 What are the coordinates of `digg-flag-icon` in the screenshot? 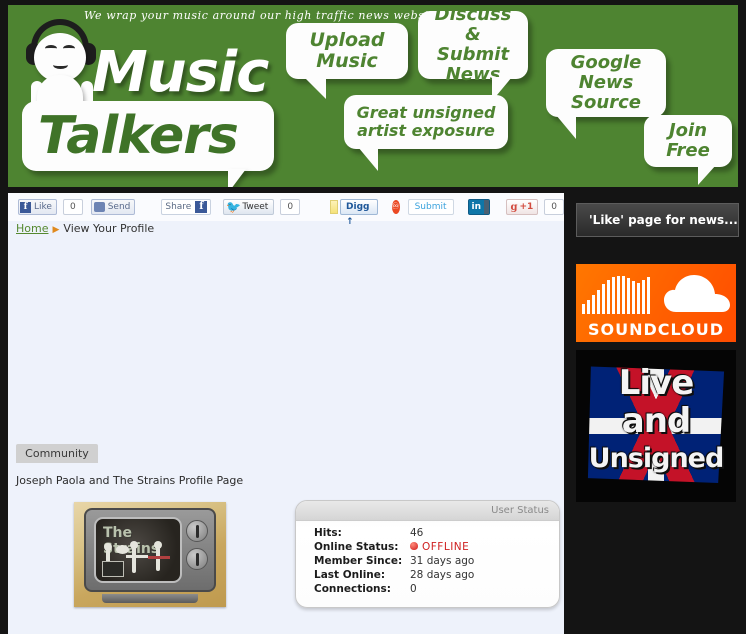 It's located at (334, 207).